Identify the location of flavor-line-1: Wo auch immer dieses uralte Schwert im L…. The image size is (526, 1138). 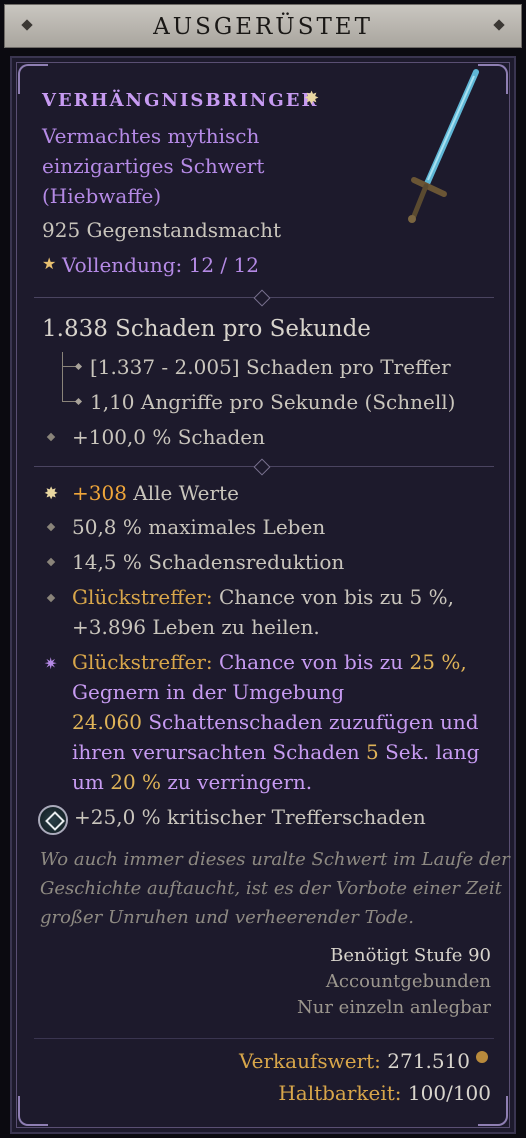
(275, 859).